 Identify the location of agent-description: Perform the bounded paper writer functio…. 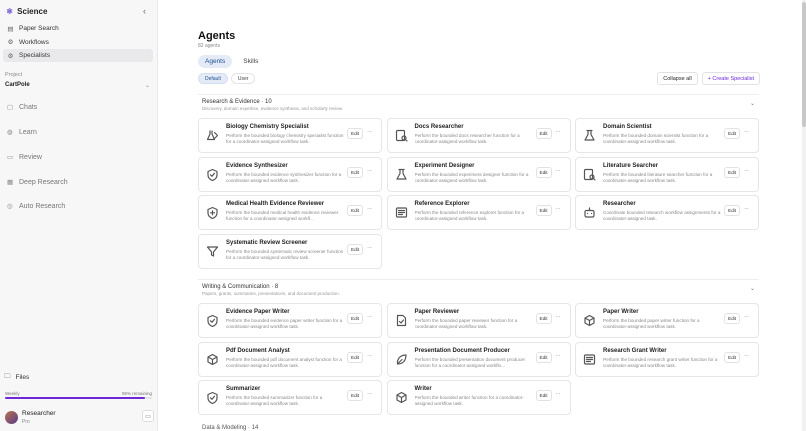
(651, 323).